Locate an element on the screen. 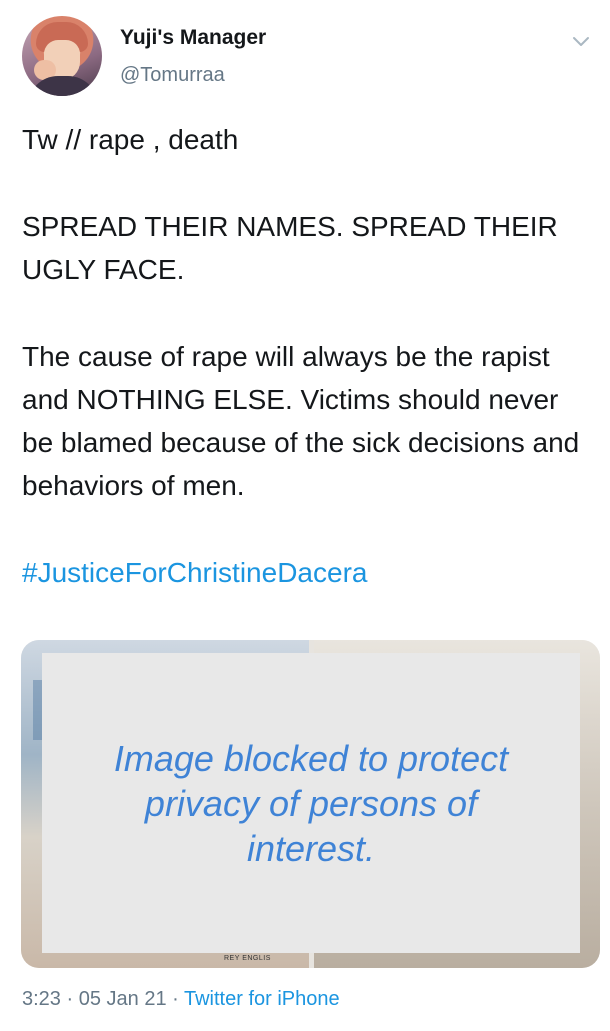 The width and height of the screenshot is (610, 1031). tweet-paragraph: Tw // rape , death is located at coordinates (130, 139).